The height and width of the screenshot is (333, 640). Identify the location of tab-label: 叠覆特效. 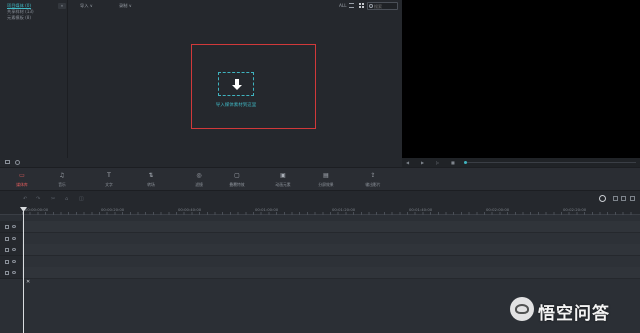
(237, 184).